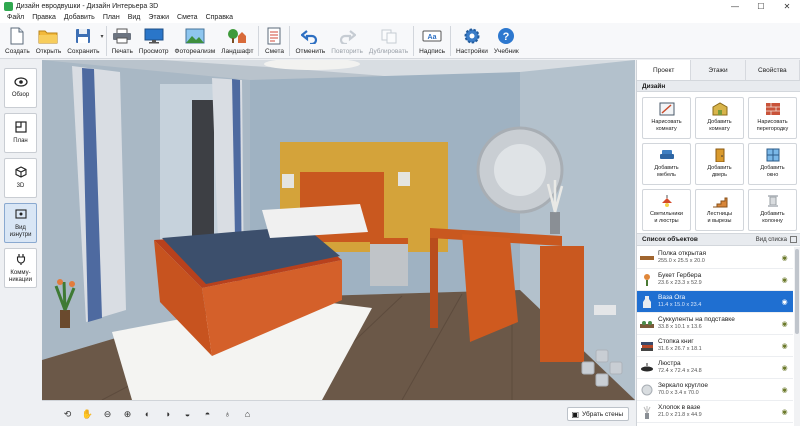 The height and width of the screenshot is (426, 800). What do you see at coordinates (793, 239) in the screenshot?
I see `list-view-icon` at bounding box center [793, 239].